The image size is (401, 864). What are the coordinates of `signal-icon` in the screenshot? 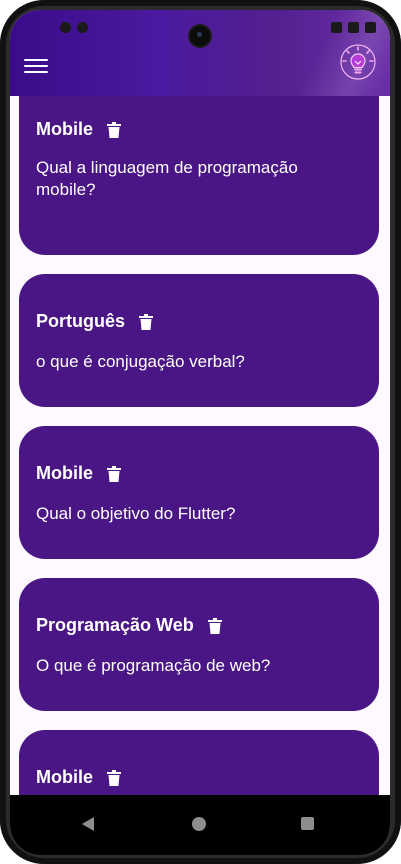 It's located at (353, 27).